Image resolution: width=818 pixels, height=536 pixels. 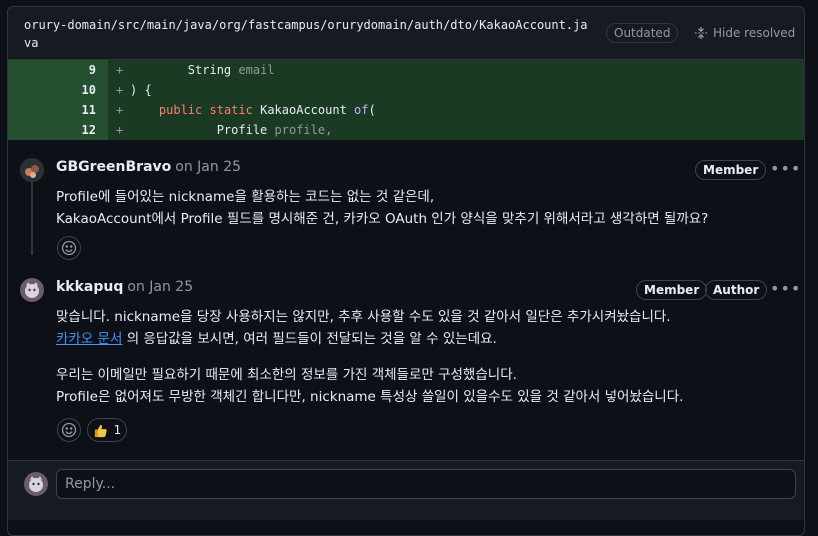 I want to click on line-number: 9, so click(x=52, y=70).